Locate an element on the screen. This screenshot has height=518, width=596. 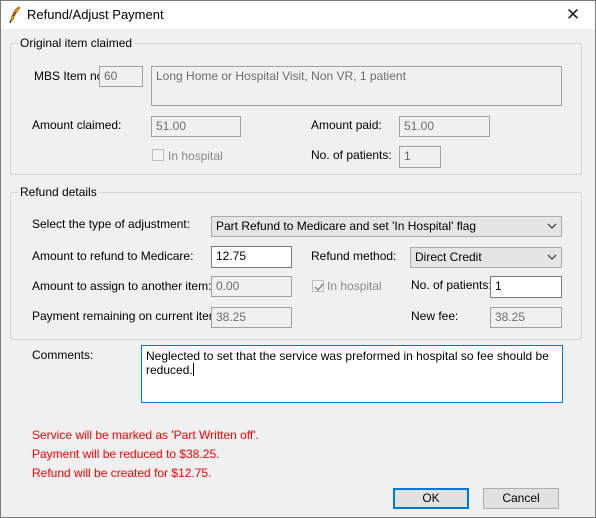
checkmark-icon is located at coordinates (319, 287).